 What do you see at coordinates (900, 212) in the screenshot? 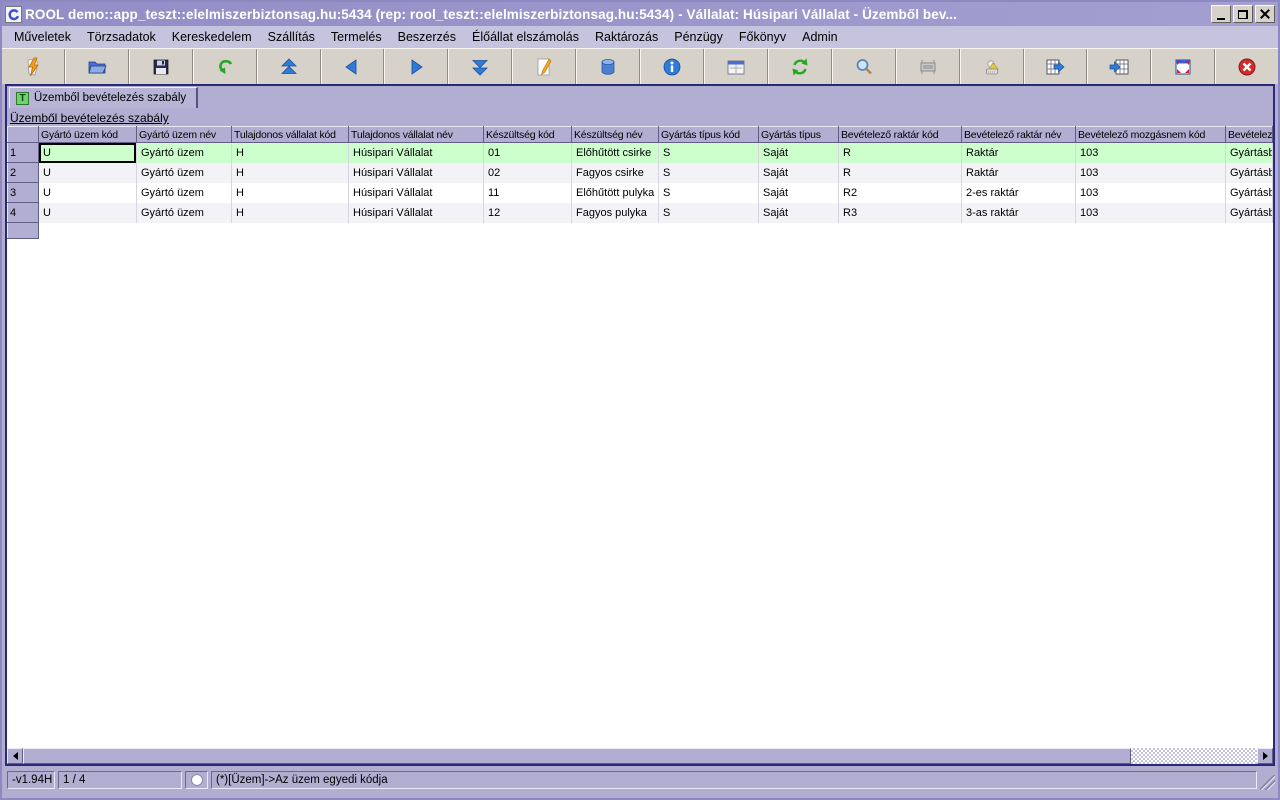
I see `table-cell: R3` at bounding box center [900, 212].